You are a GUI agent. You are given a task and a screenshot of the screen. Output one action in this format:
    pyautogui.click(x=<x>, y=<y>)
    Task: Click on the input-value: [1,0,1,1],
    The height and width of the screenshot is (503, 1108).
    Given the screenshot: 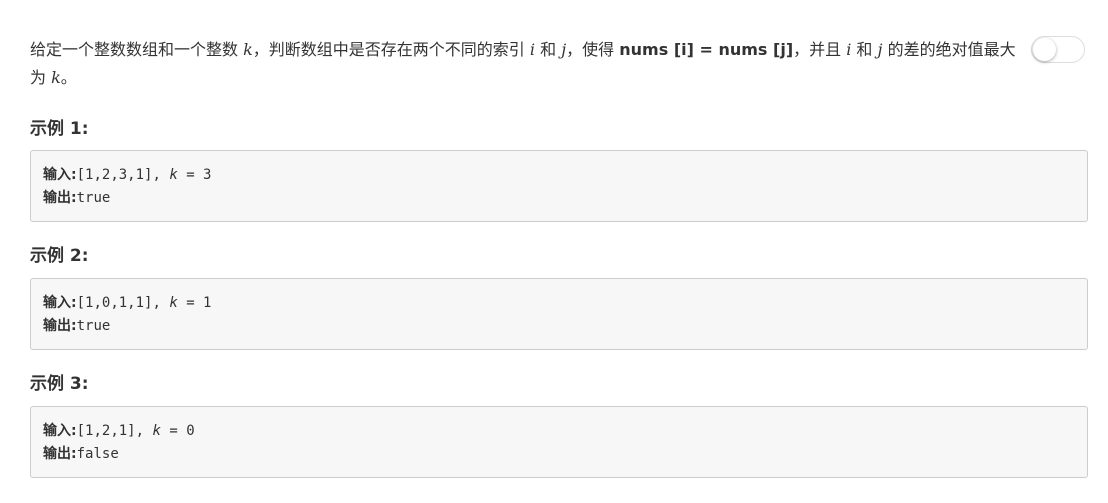 What is the action you would take?
    pyautogui.click(x=123, y=303)
    